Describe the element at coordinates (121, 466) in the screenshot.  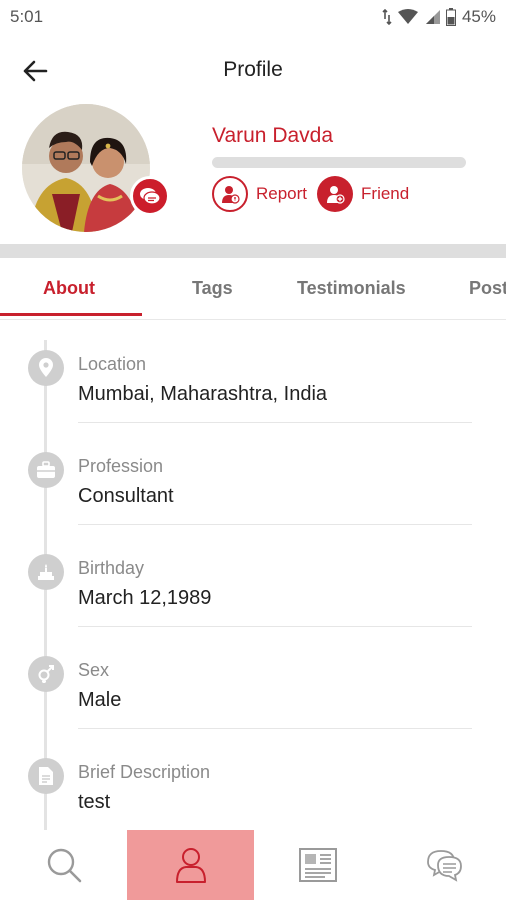
I see `detail-label: Profession` at that location.